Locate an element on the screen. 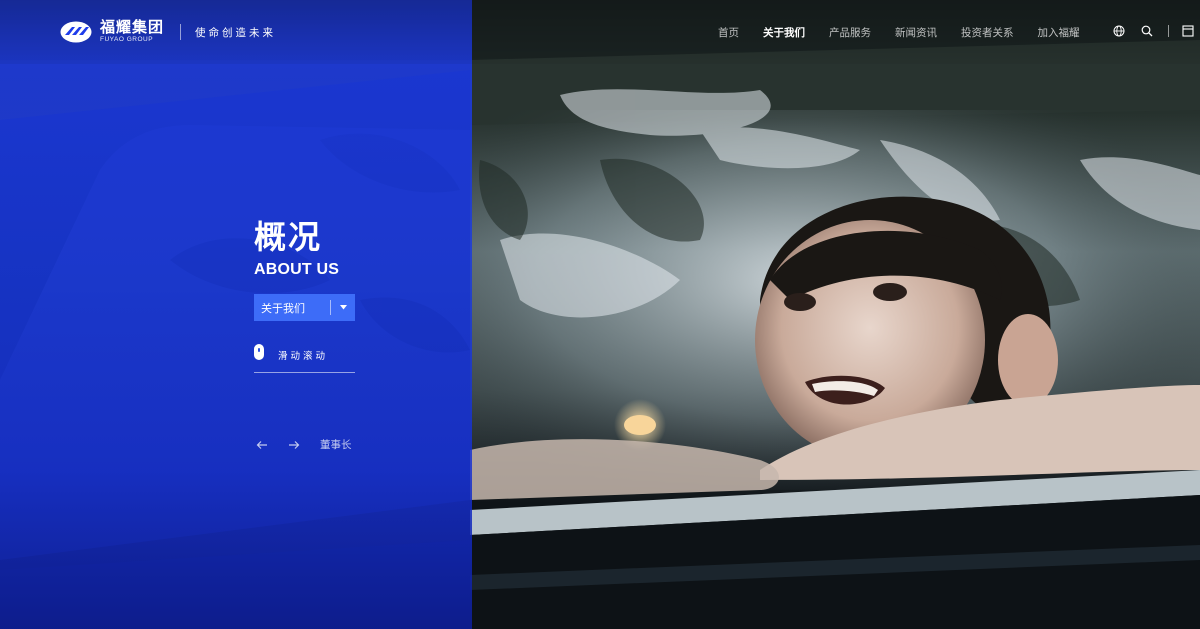  nav-item-home: 首页 is located at coordinates (728, 32).